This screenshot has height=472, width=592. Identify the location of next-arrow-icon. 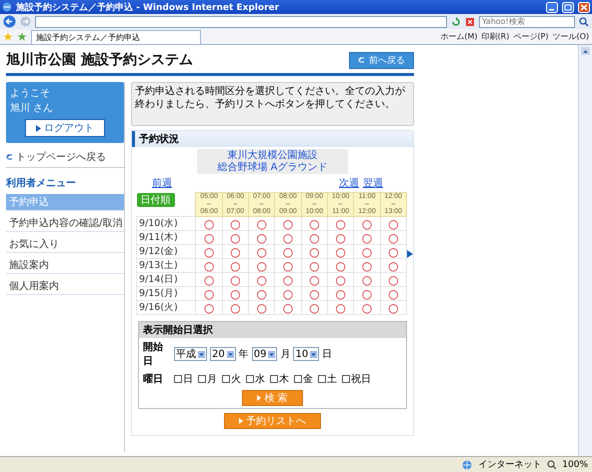
(410, 254).